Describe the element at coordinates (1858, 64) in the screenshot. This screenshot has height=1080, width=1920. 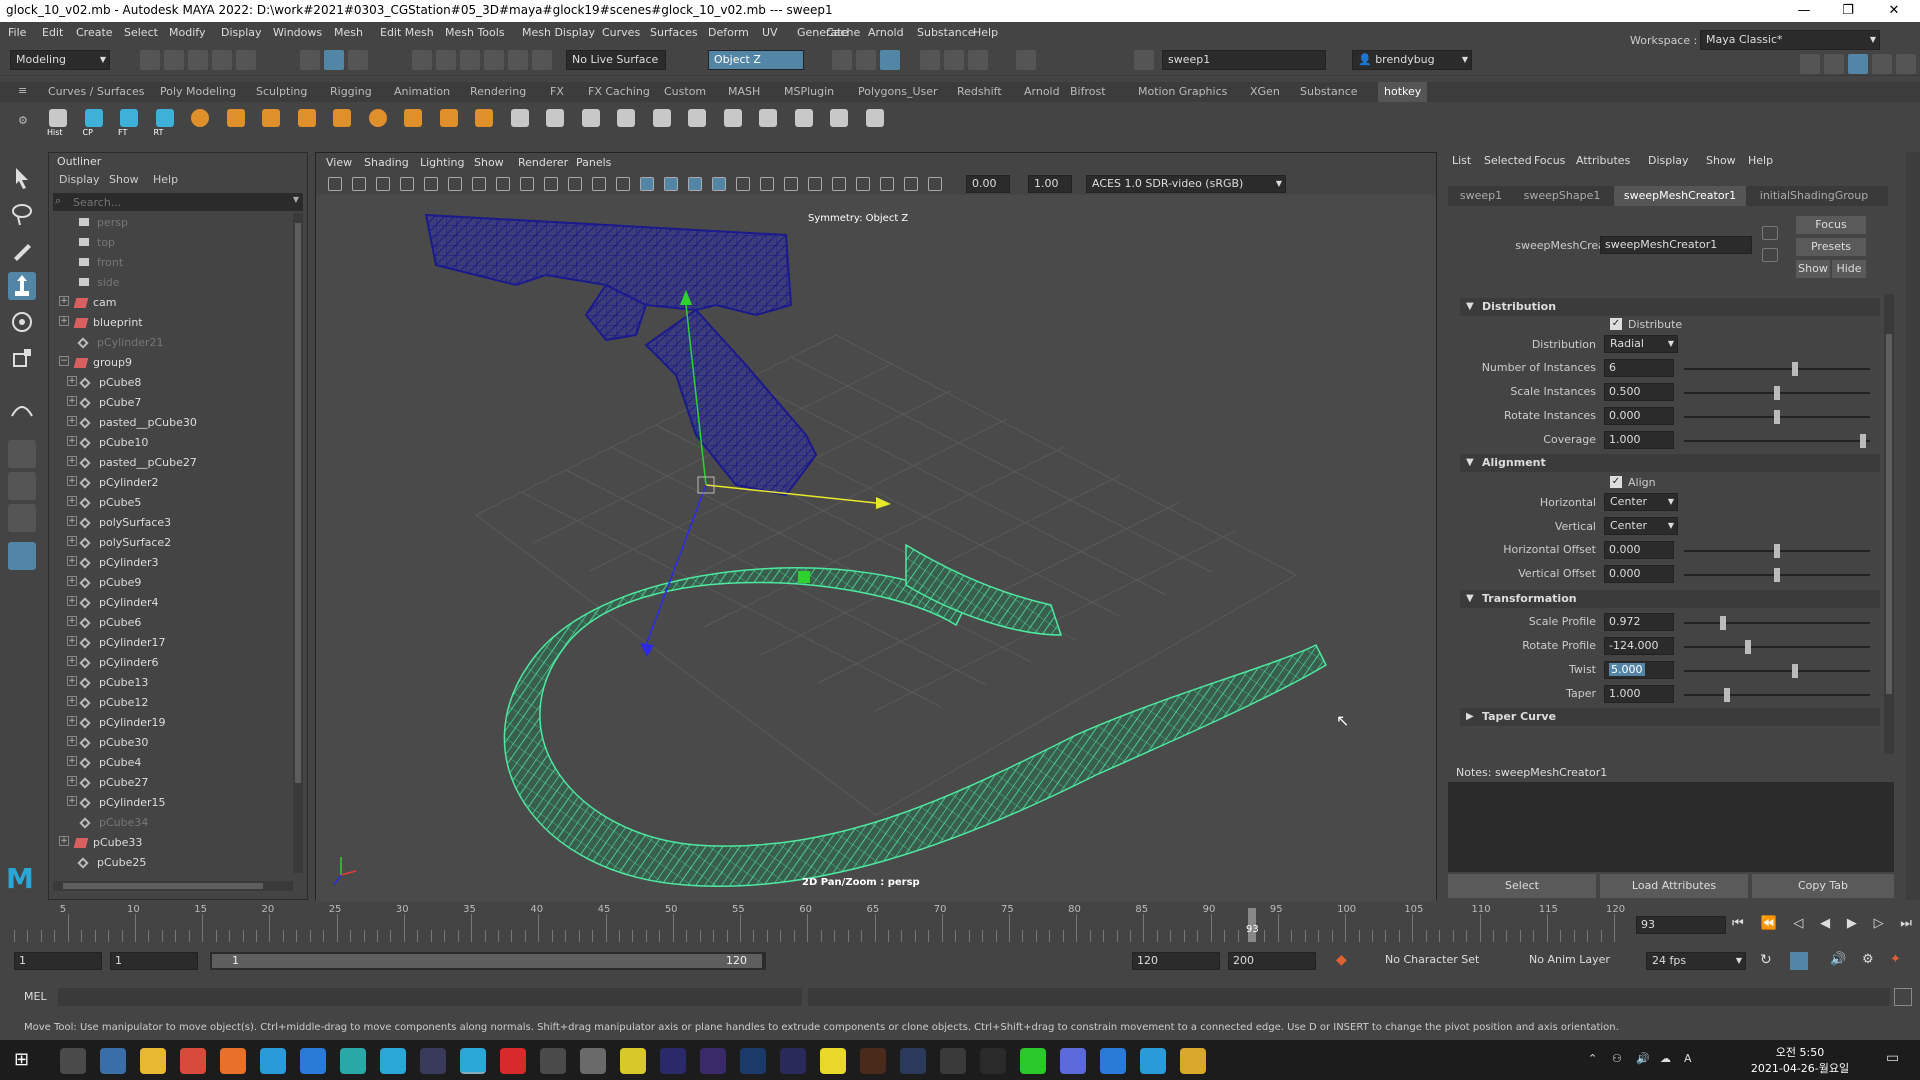
I see `toggle-channel-box-icon` at that location.